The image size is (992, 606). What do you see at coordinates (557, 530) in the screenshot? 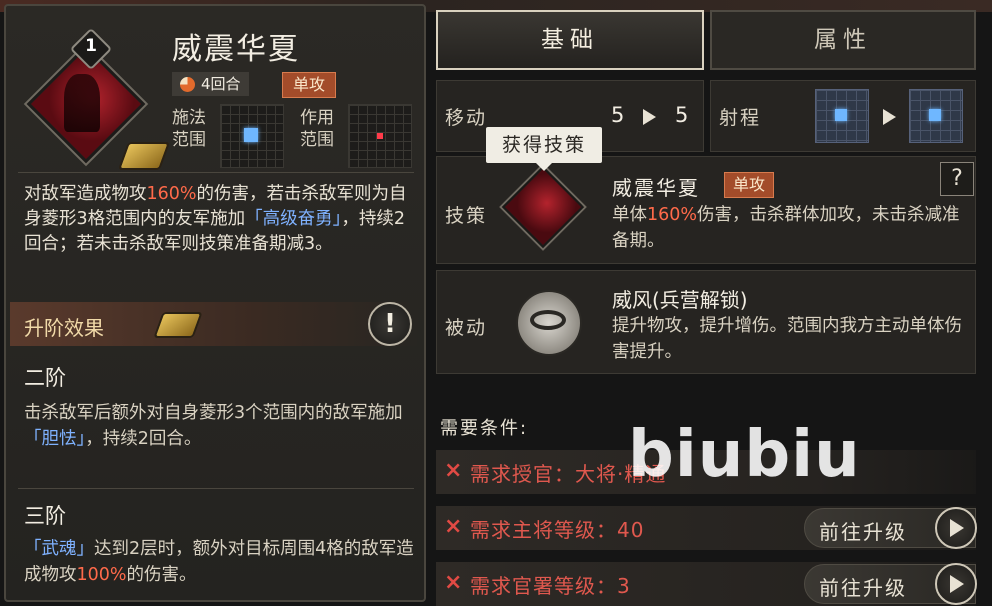
I see `requirement-text: 需求主将等级：40` at bounding box center [557, 530].